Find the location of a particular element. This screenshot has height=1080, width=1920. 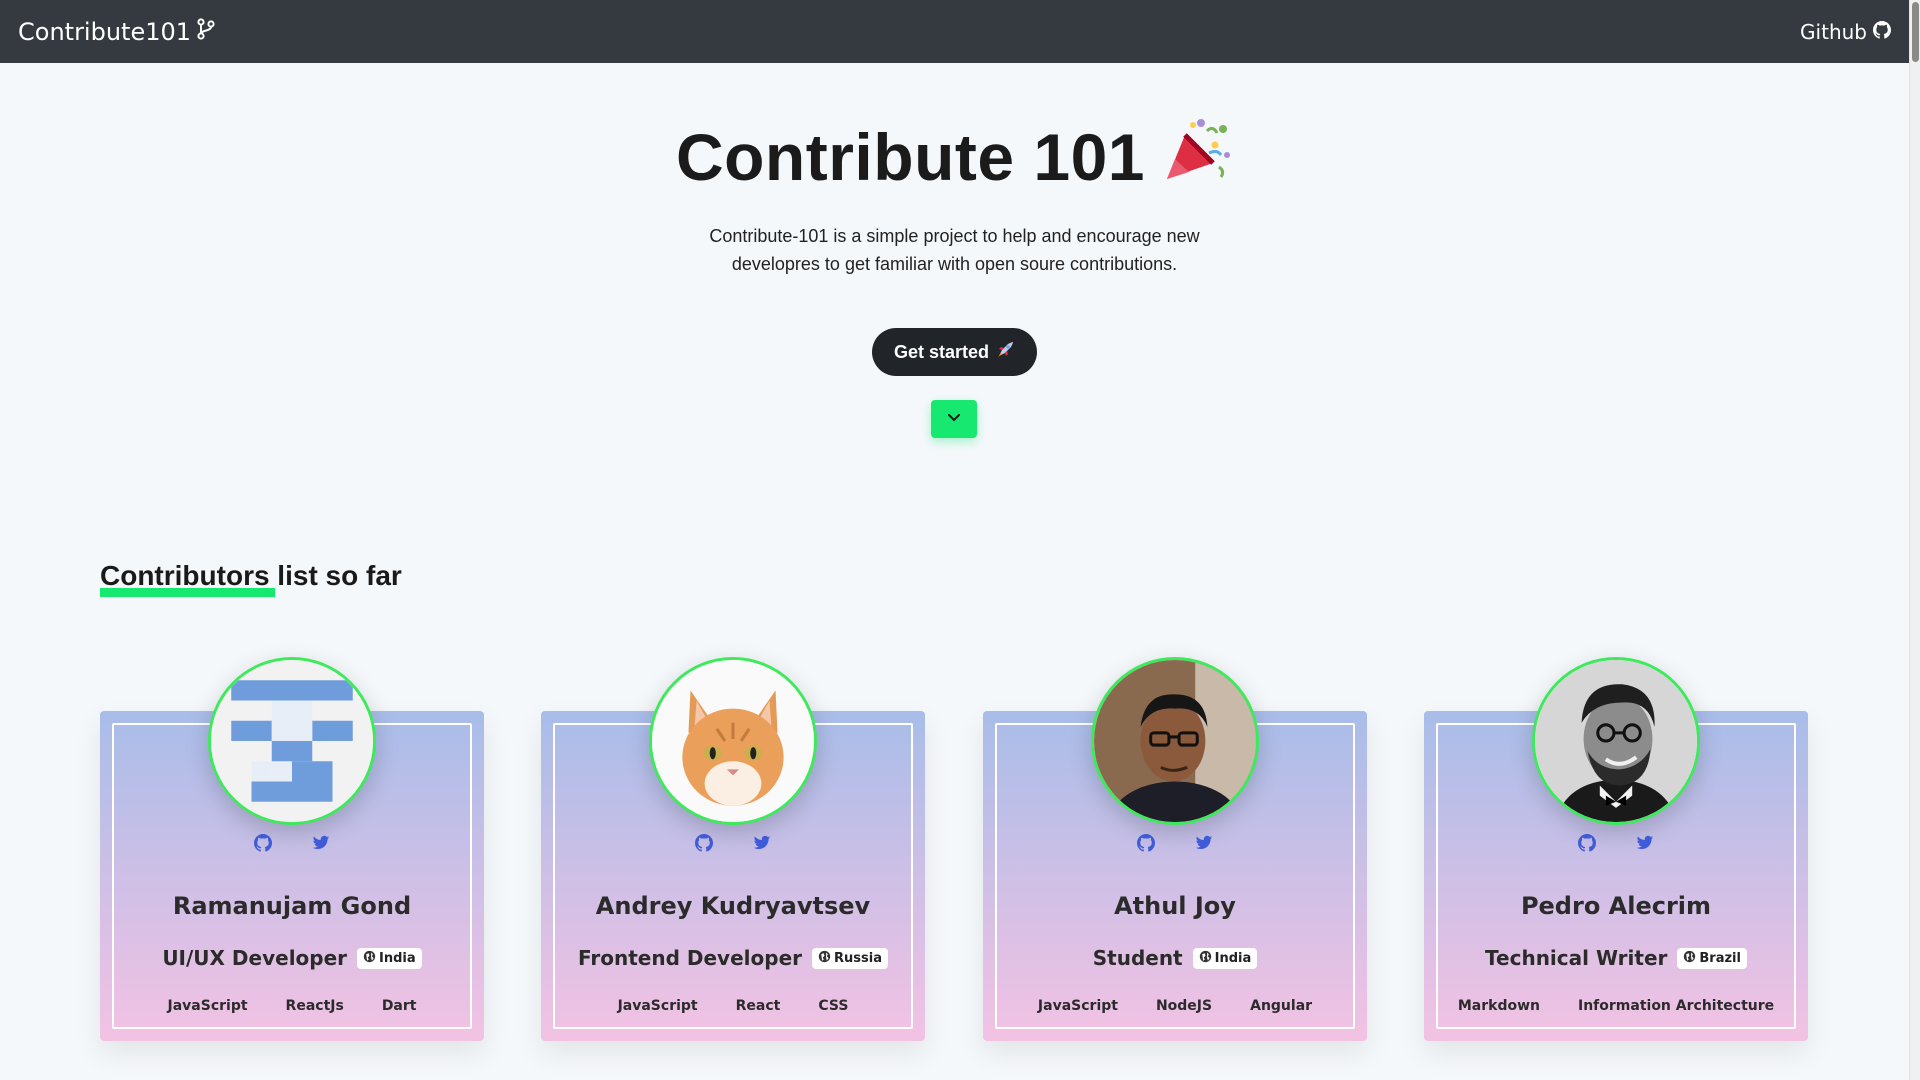

role-text: UI/UX Developer is located at coordinates (255, 958).